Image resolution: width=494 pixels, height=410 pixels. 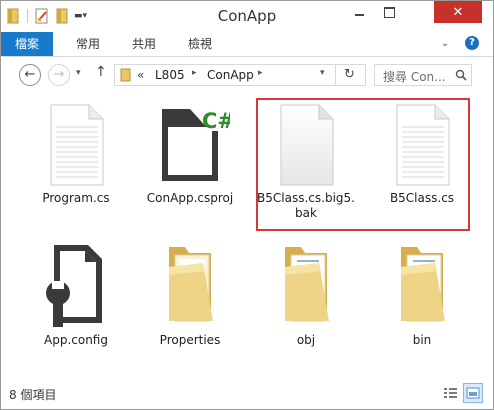 What do you see at coordinates (88, 44) in the screenshot?
I see `tab-home: 常用` at bounding box center [88, 44].